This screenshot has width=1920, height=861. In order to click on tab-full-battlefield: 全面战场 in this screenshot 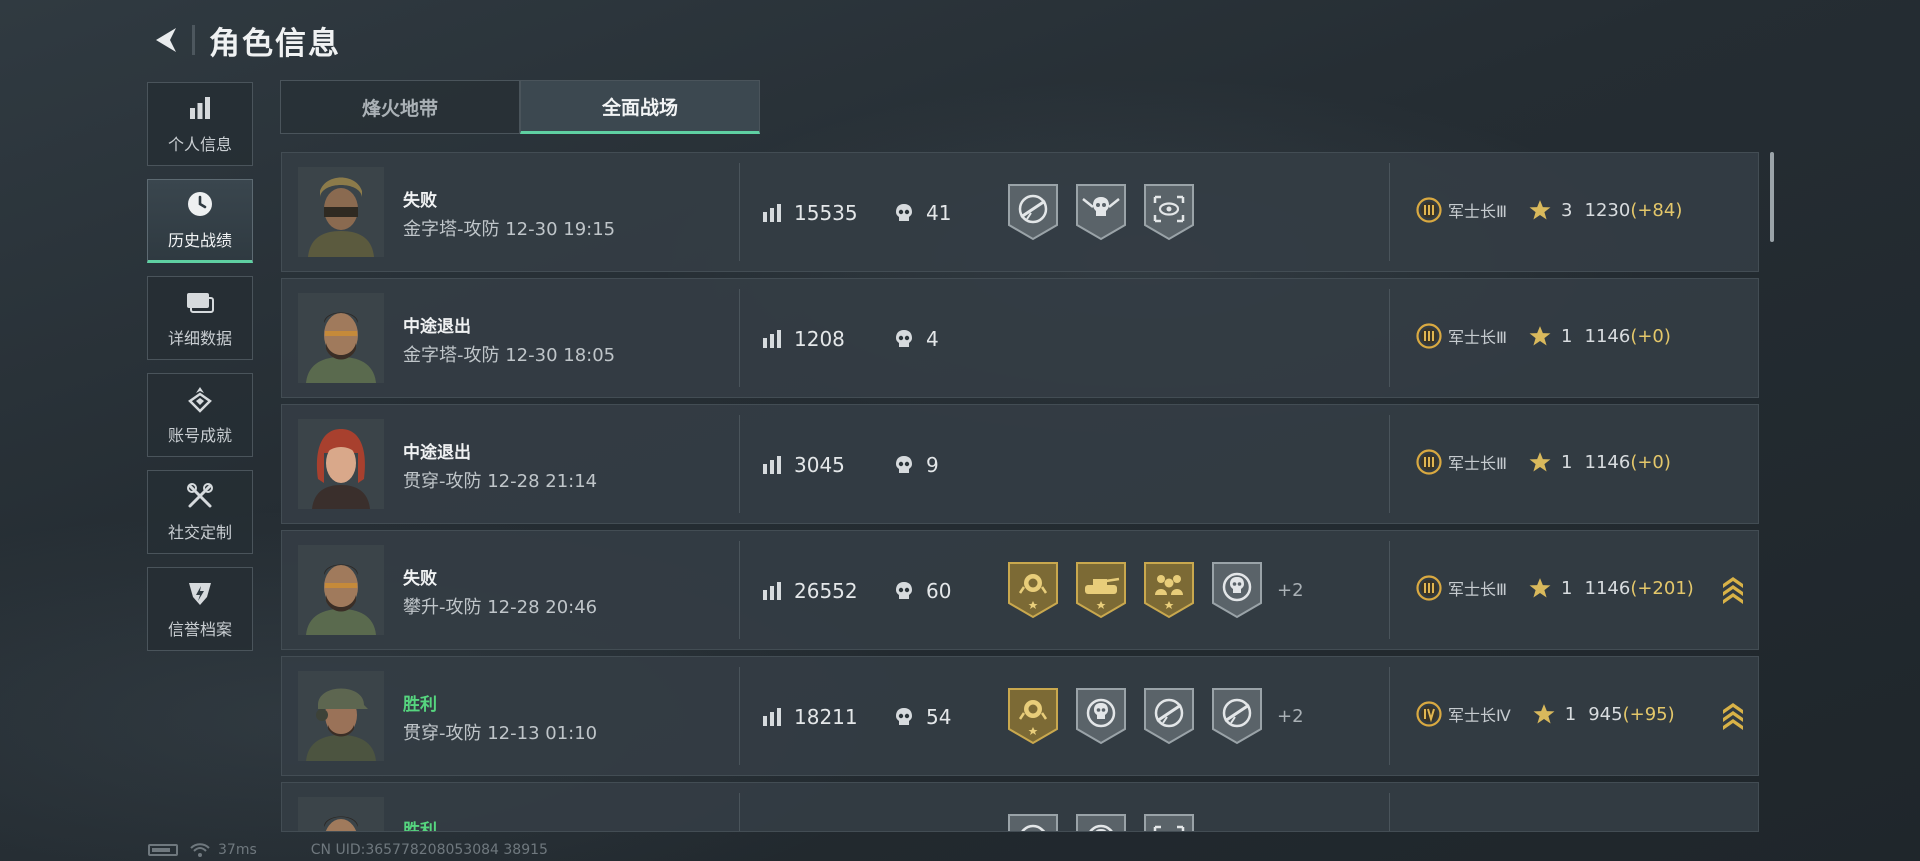, I will do `click(640, 107)`.